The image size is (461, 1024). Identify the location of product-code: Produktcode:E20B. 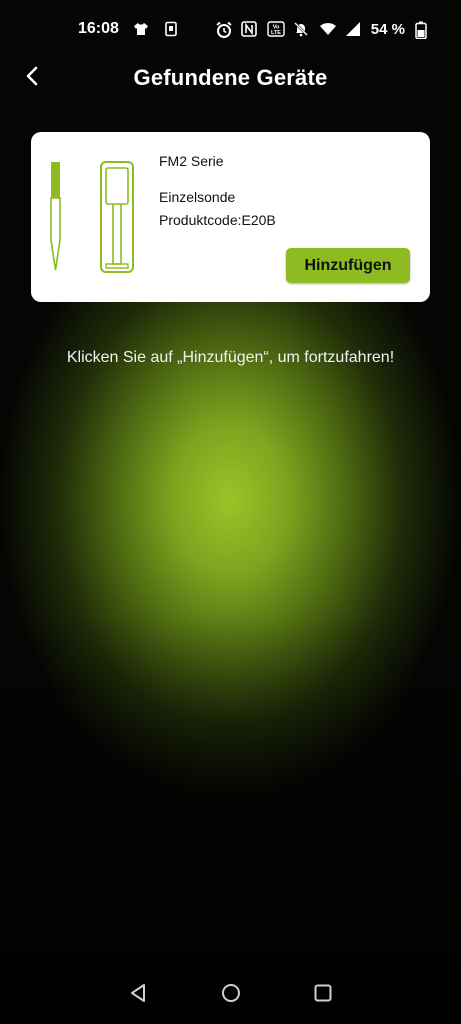
(217, 220).